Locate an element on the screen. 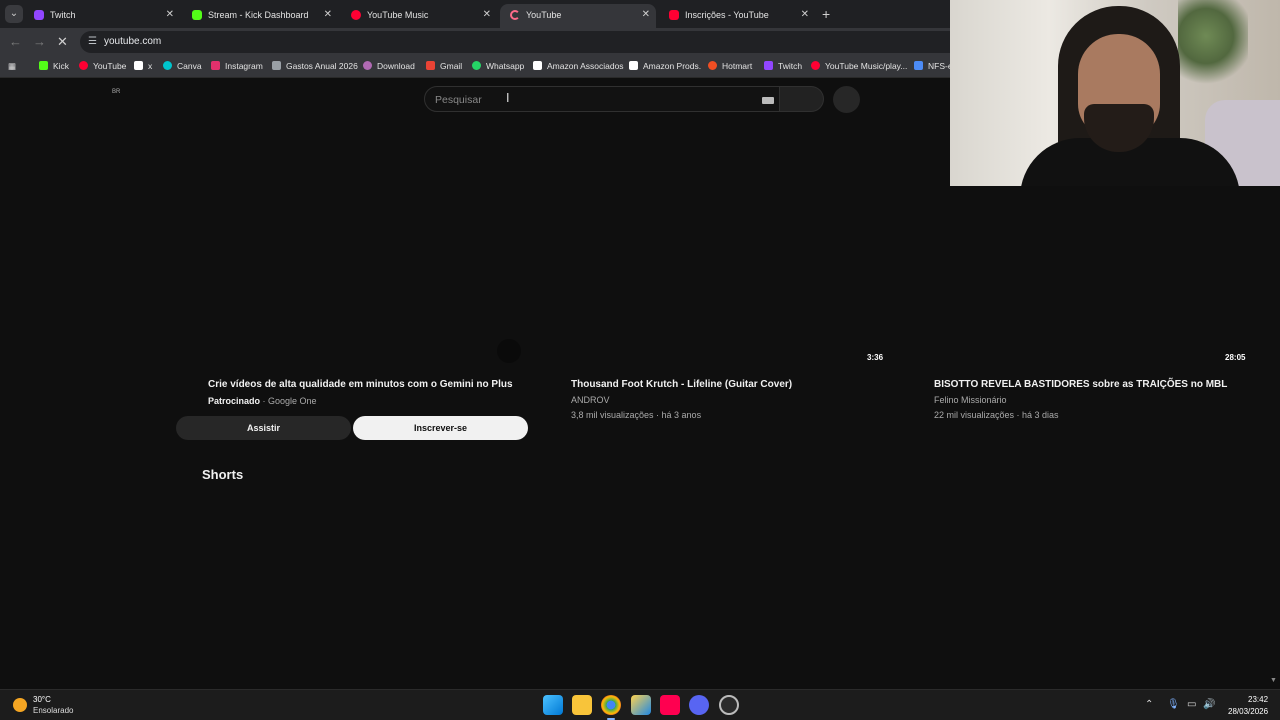  kick-icon is located at coordinates (43, 65).